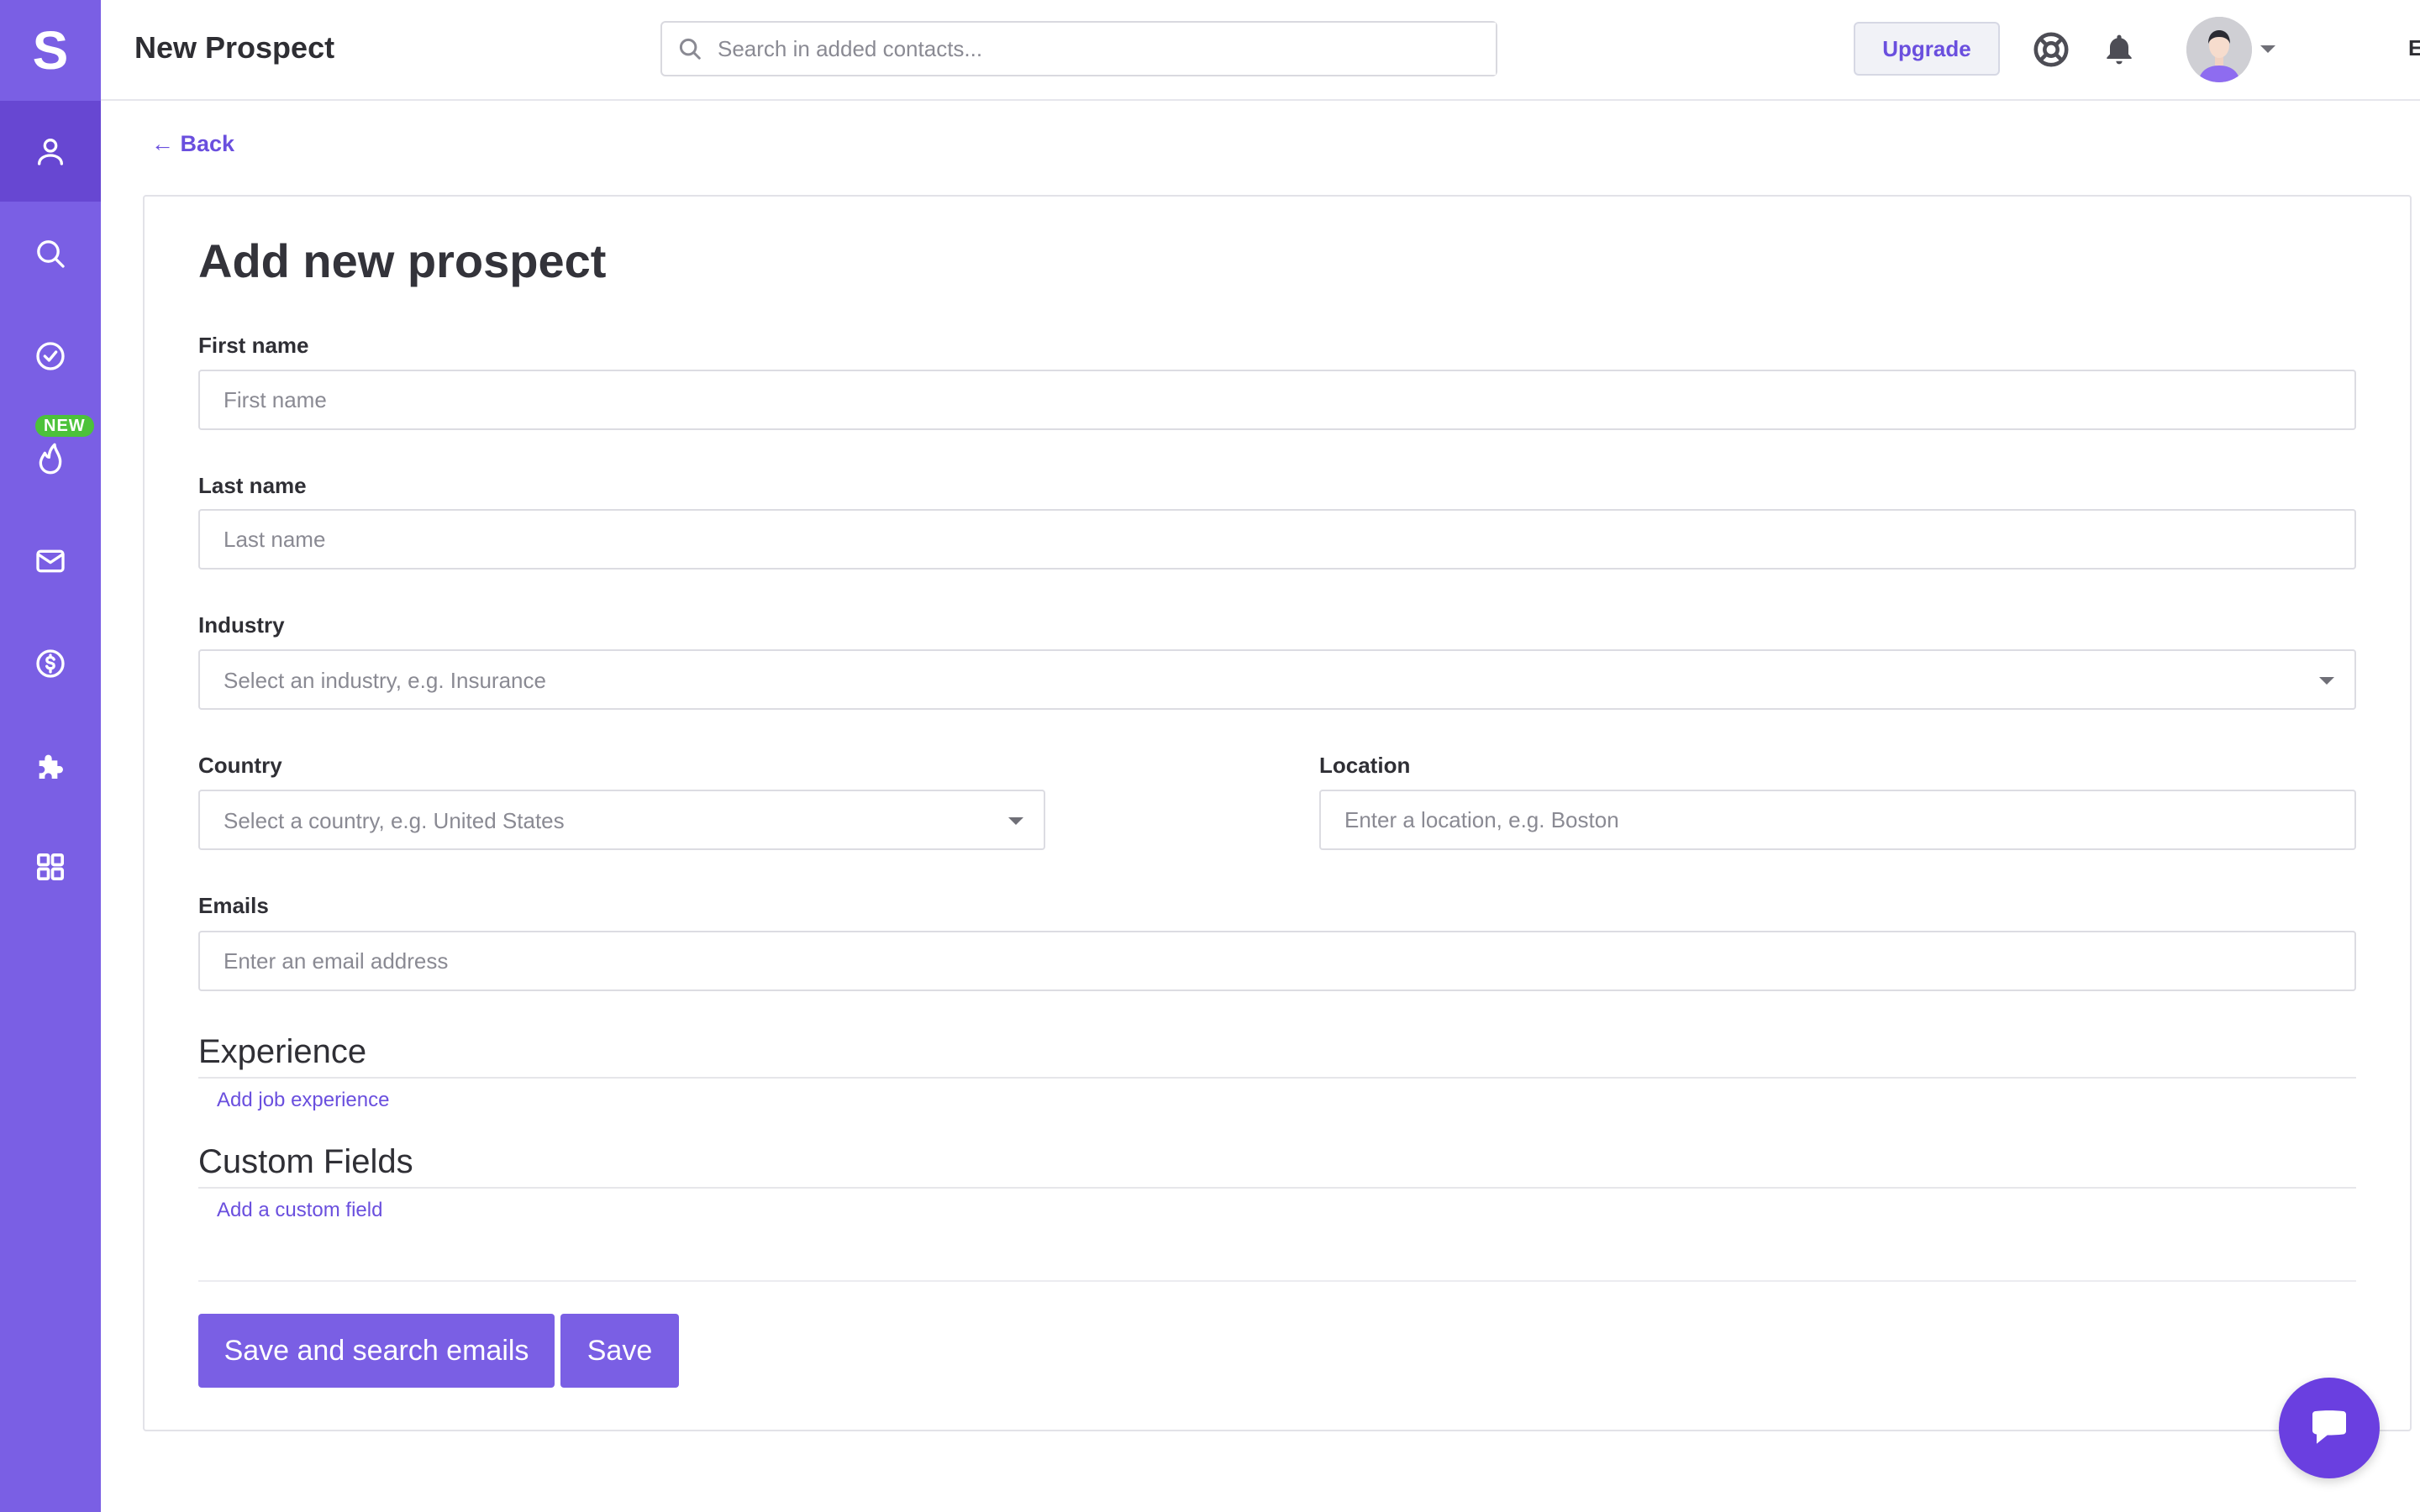  I want to click on industry-select-placeholder: Select an industry, e.g. Insurance, so click(385, 680).